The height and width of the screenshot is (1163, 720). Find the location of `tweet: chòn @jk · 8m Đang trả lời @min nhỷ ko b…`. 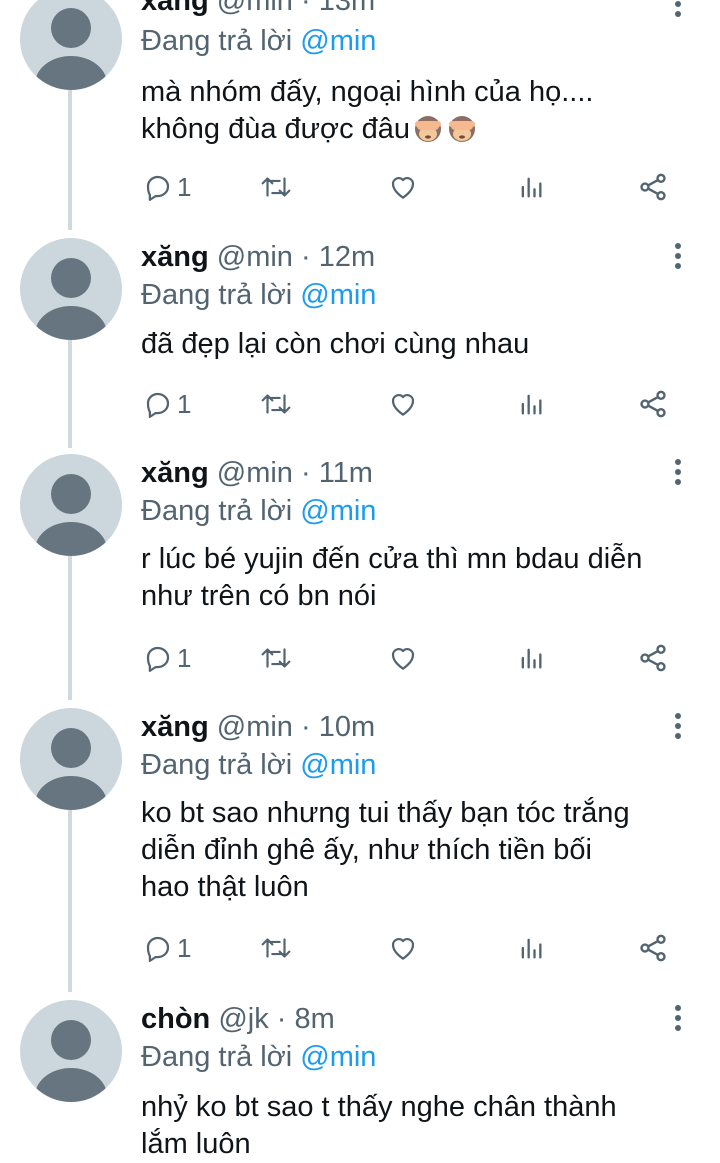

tweet: chòn @jk · 8m Đang trả lời @min nhỷ ko b… is located at coordinates (360, 1078).